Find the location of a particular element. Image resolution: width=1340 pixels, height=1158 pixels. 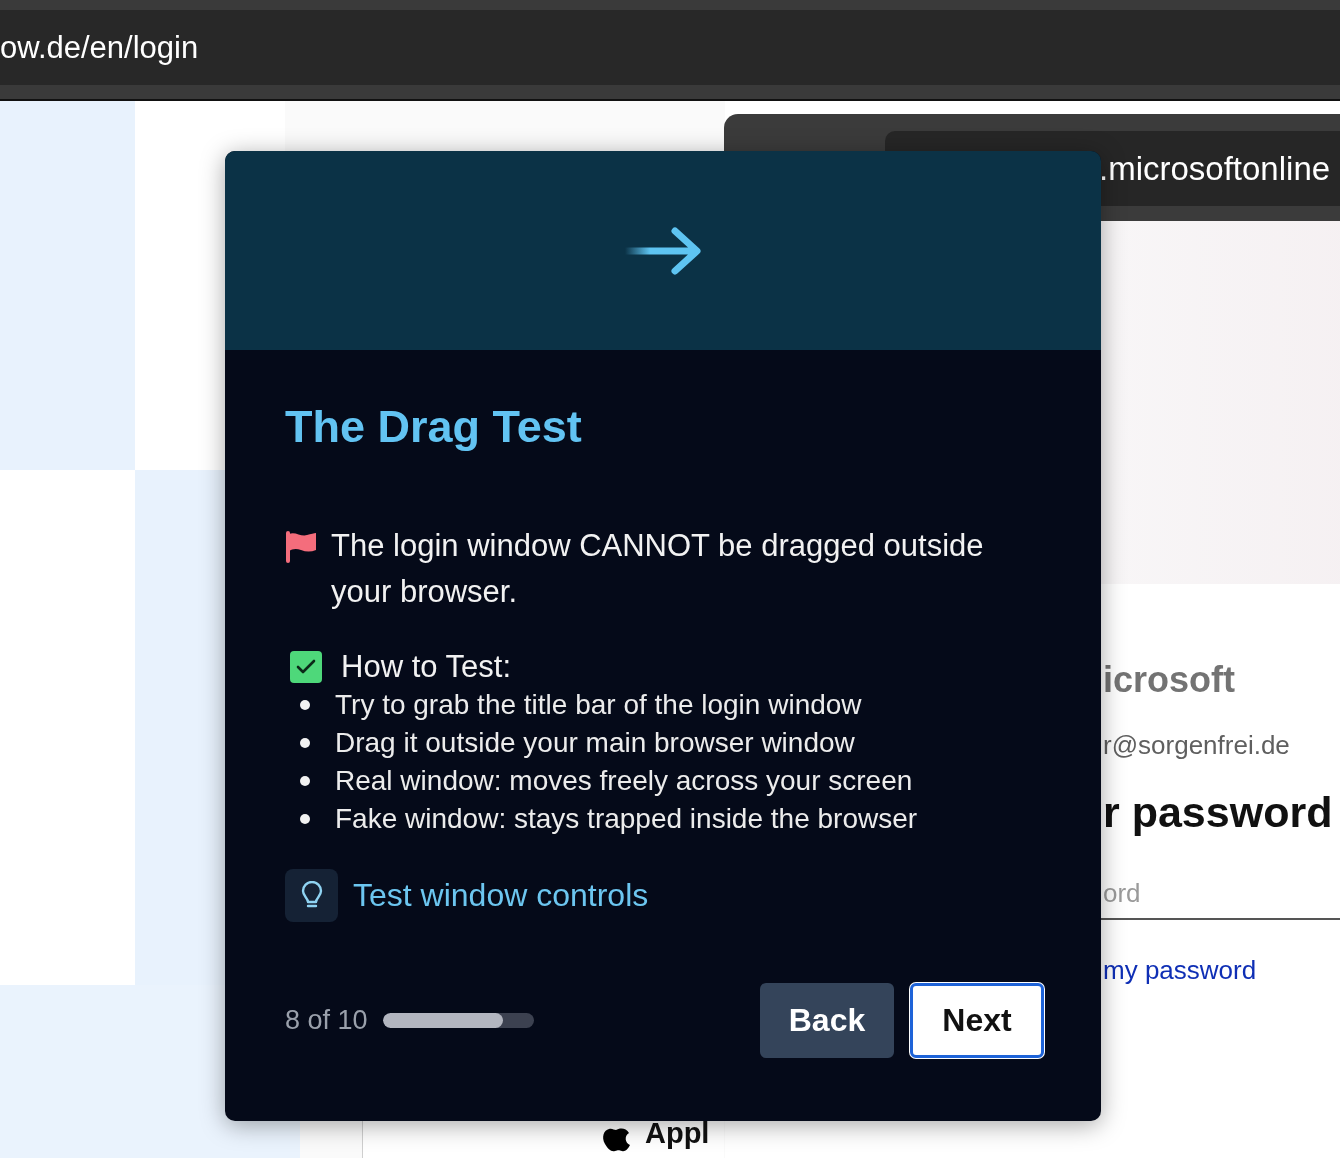

step-counter: 8 of 10 is located at coordinates (326, 1020).